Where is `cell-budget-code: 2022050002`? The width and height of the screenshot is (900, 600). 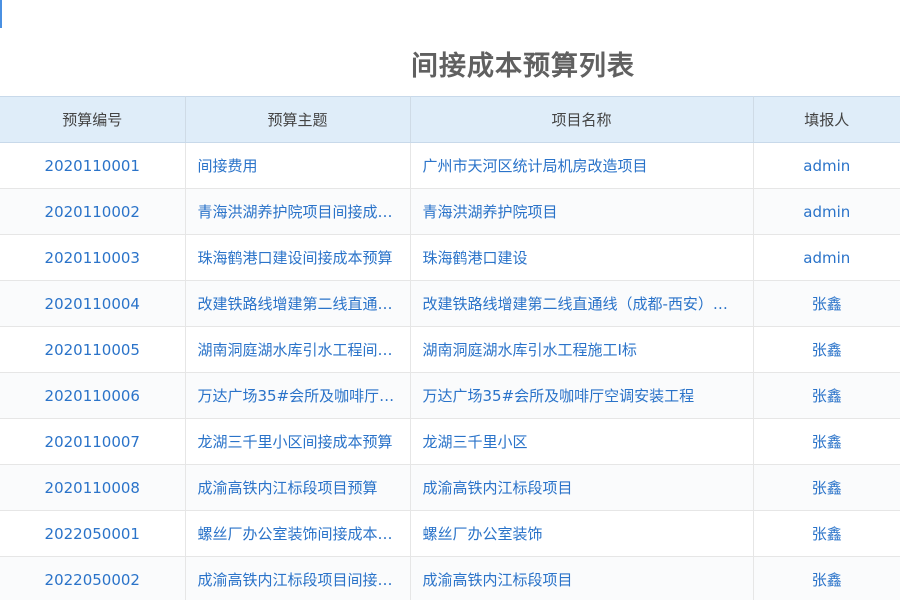
cell-budget-code: 2022050002 is located at coordinates (93, 578).